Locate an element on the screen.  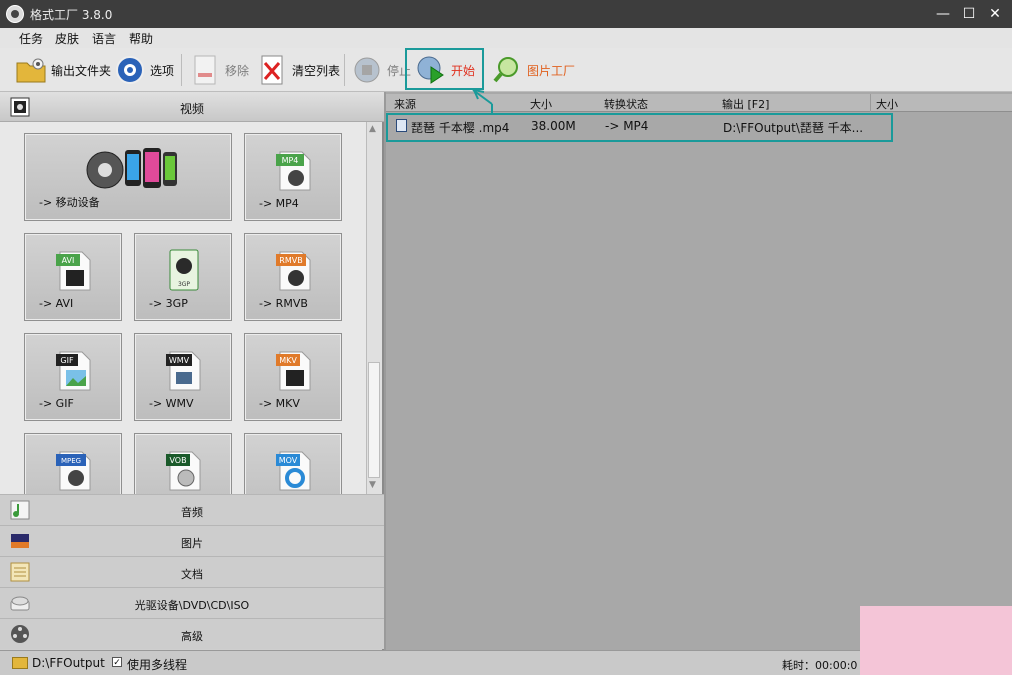
column-output-size: 大小 is located at coordinates (887, 104).